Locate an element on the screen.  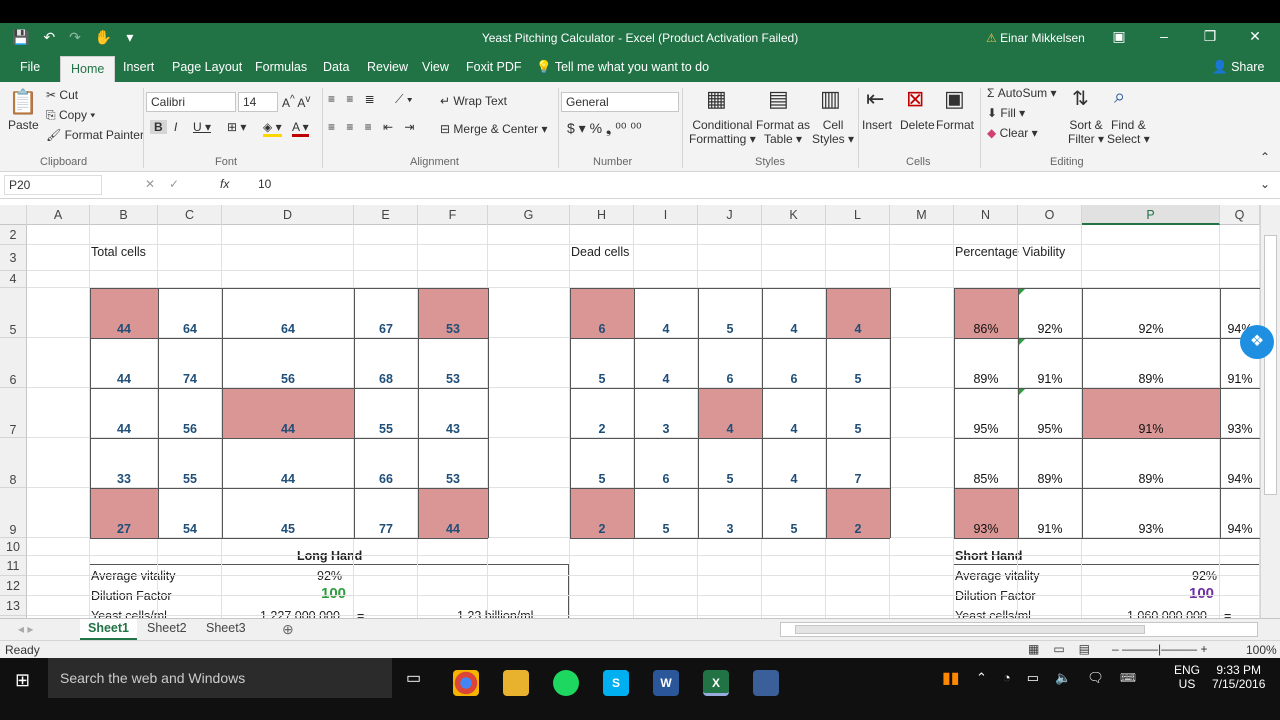
orientation-icon: ⟋ ▾ is located at coordinates (404, 99).